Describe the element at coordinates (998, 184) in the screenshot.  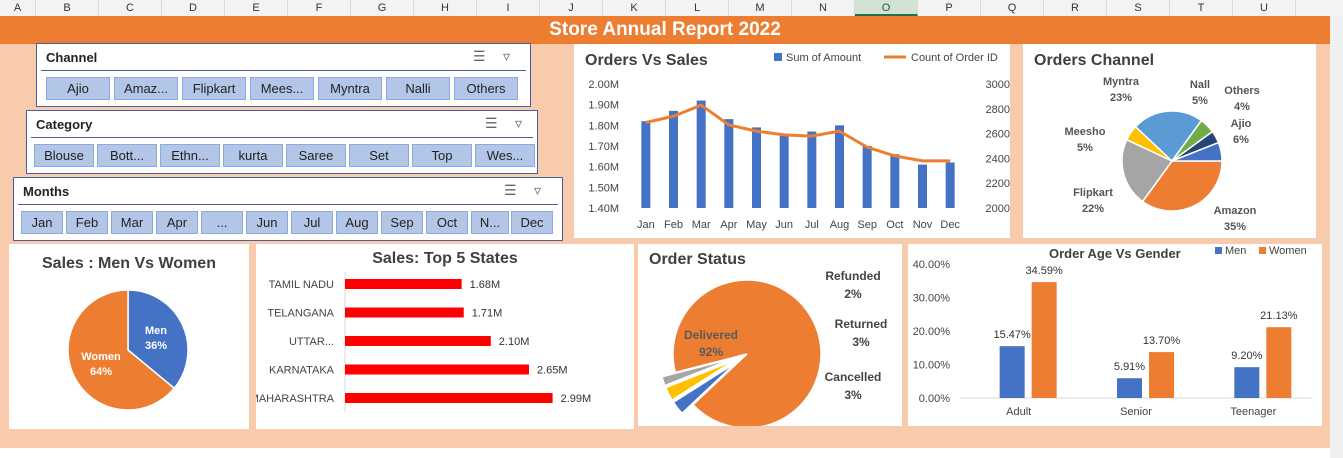
I see `y2-tick-label: 2200` at that location.